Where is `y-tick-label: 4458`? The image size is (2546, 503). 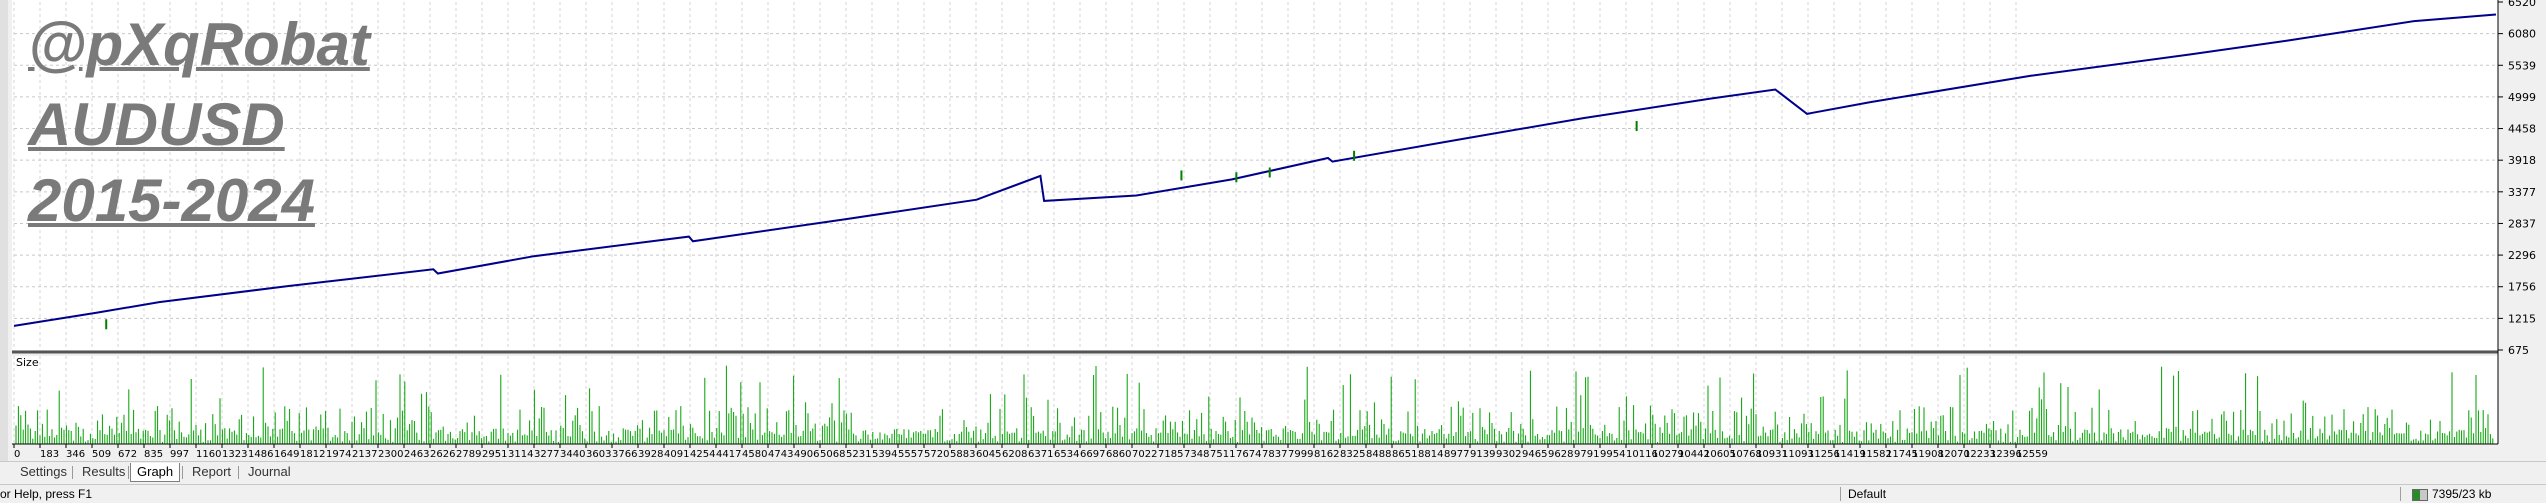
y-tick-label: 4458 is located at coordinates (2522, 129).